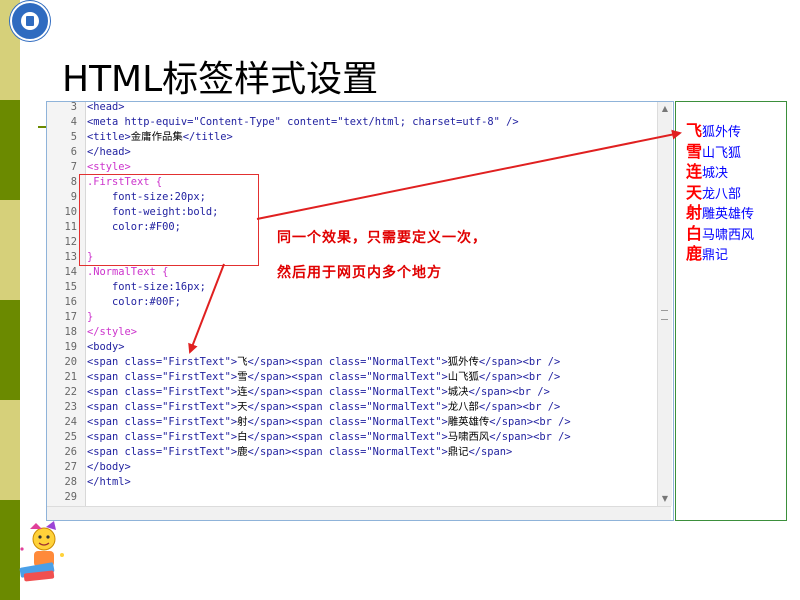 The width and height of the screenshot is (800, 600). I want to click on arrow-to-preview, so click(469, 174).